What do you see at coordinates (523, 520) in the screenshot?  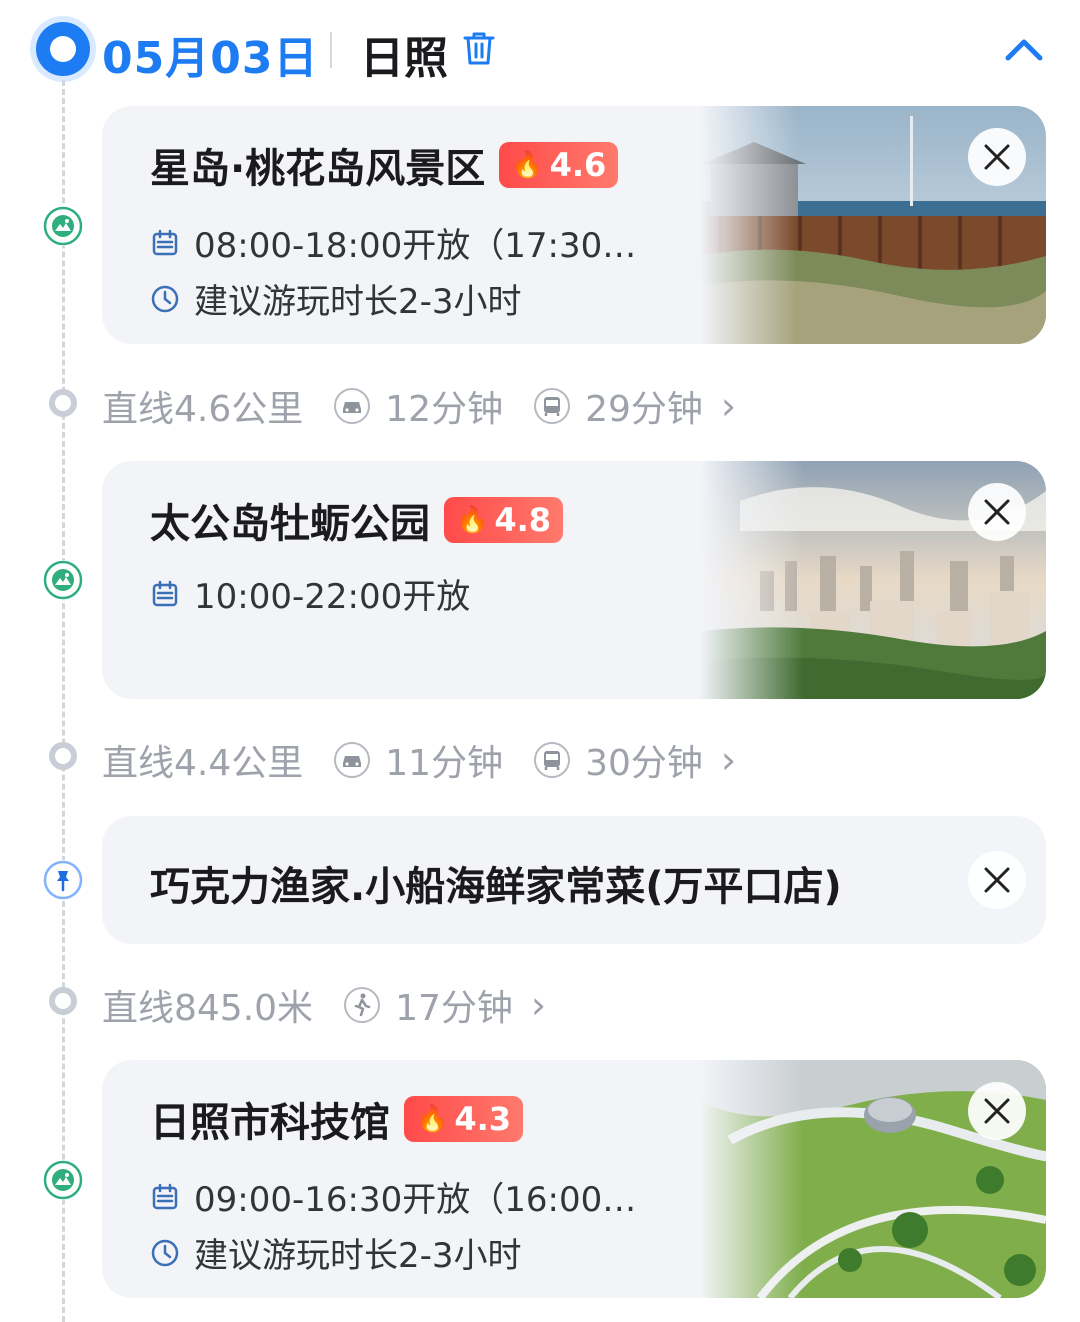 I see `rating-value: 4.8` at bounding box center [523, 520].